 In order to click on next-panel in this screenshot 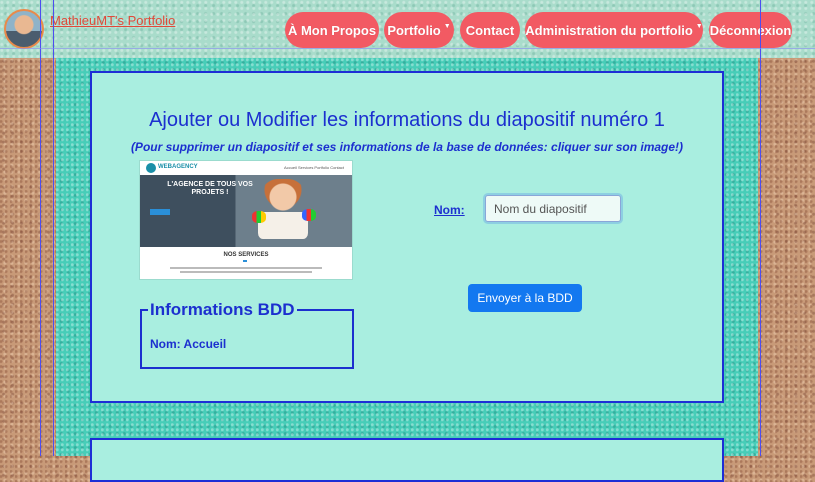, I will do `click(407, 460)`.